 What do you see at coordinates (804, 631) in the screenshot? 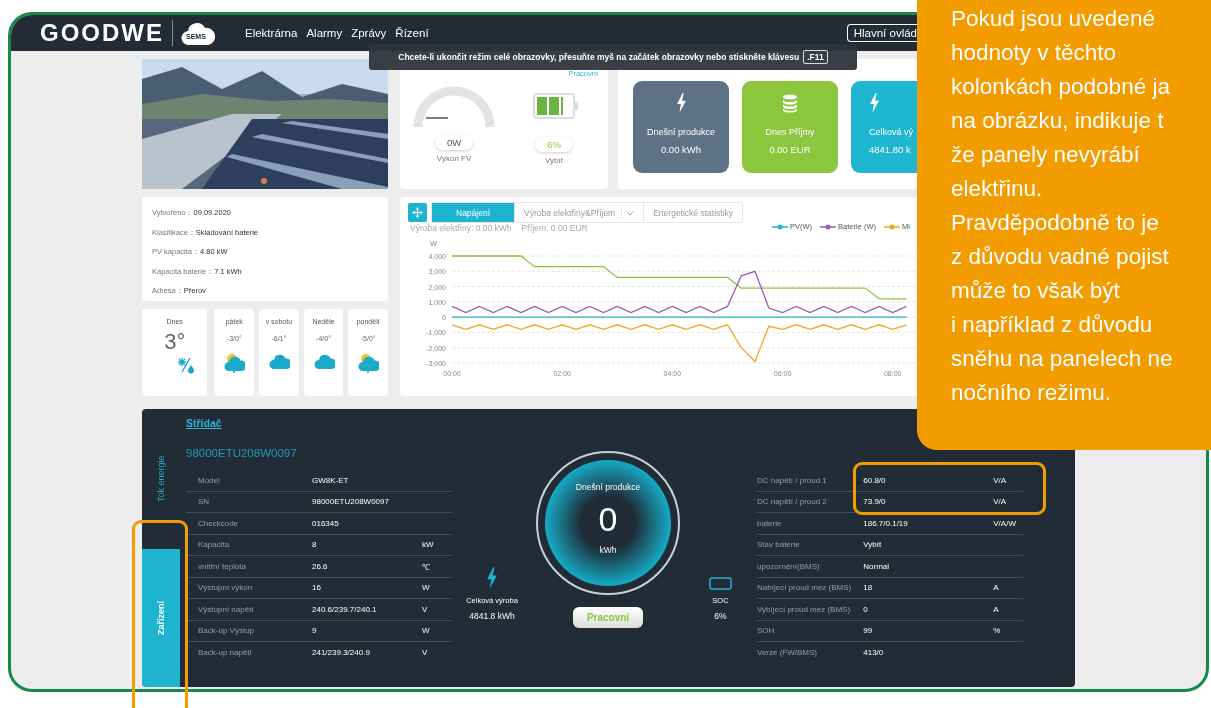
I see `row-label: SOH` at bounding box center [804, 631].